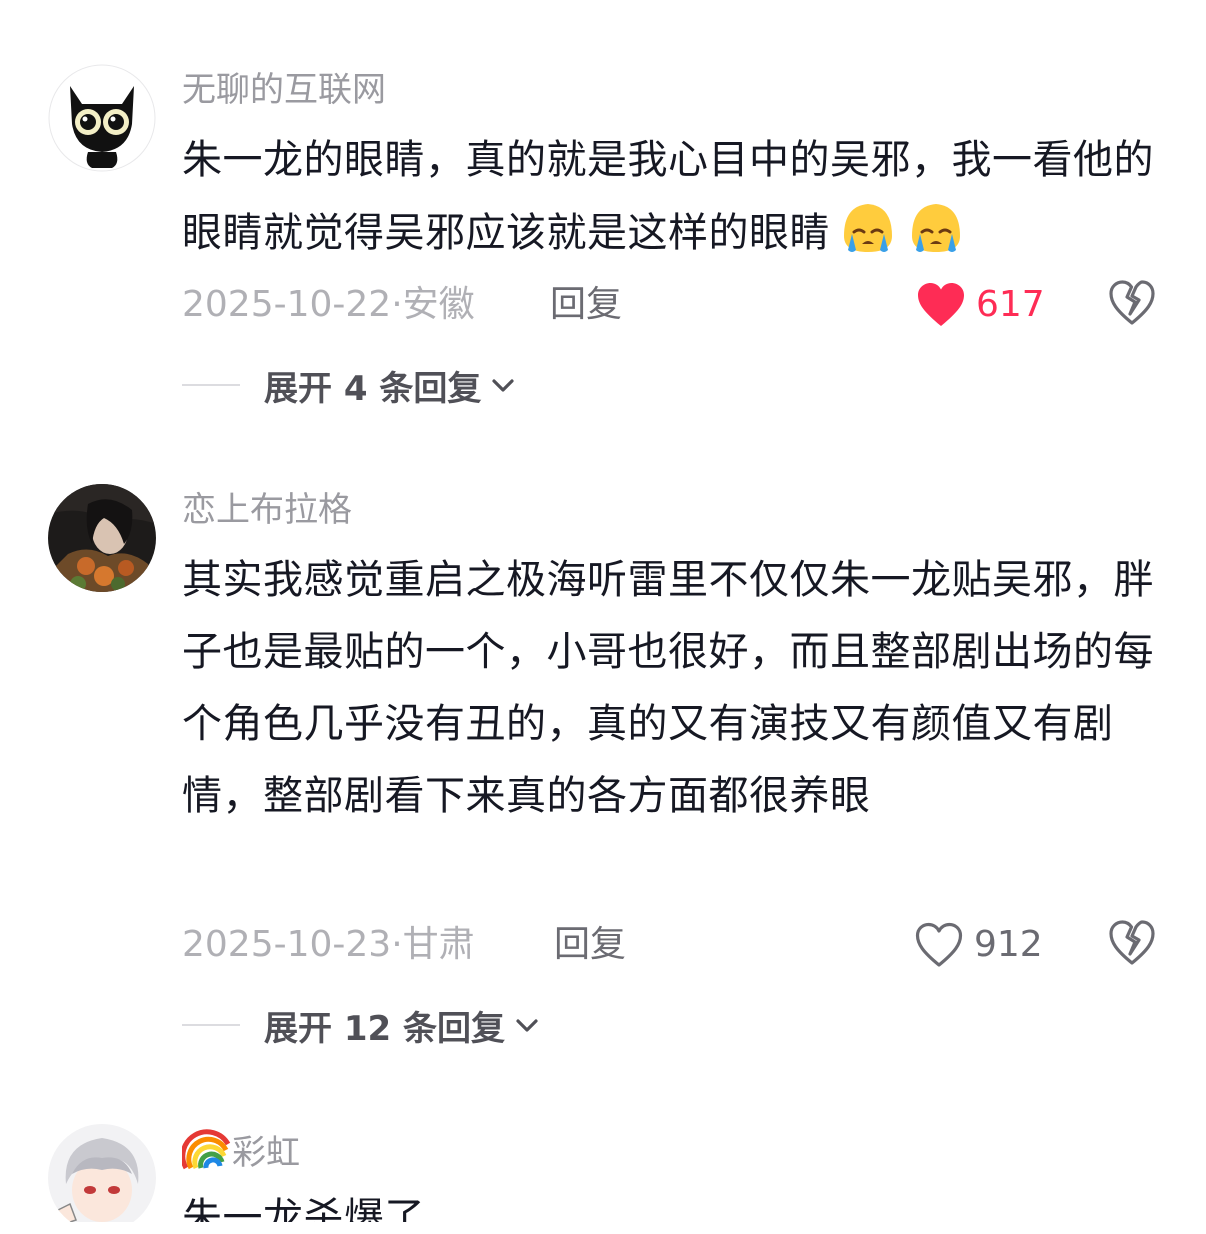  I want to click on avatar, so click(102, 1173).